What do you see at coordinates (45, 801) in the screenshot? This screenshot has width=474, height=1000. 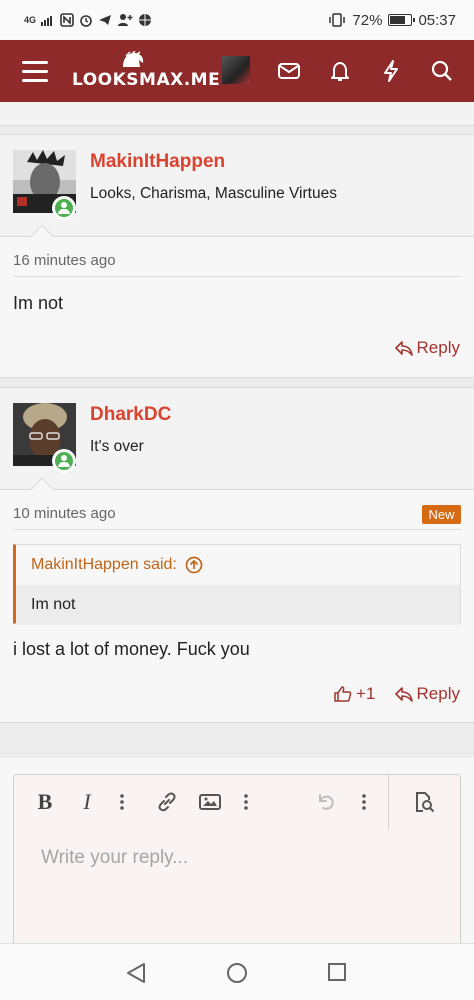 I see `bold-icon: B` at bounding box center [45, 801].